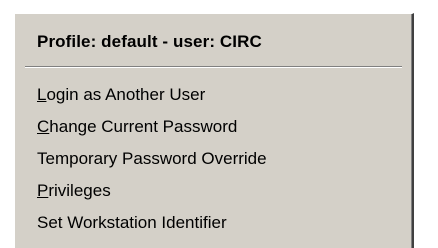 Image resolution: width=438 pixels, height=248 pixels. What do you see at coordinates (132, 222) in the screenshot?
I see `menu-item-label: Set Workstation Identifier` at bounding box center [132, 222].